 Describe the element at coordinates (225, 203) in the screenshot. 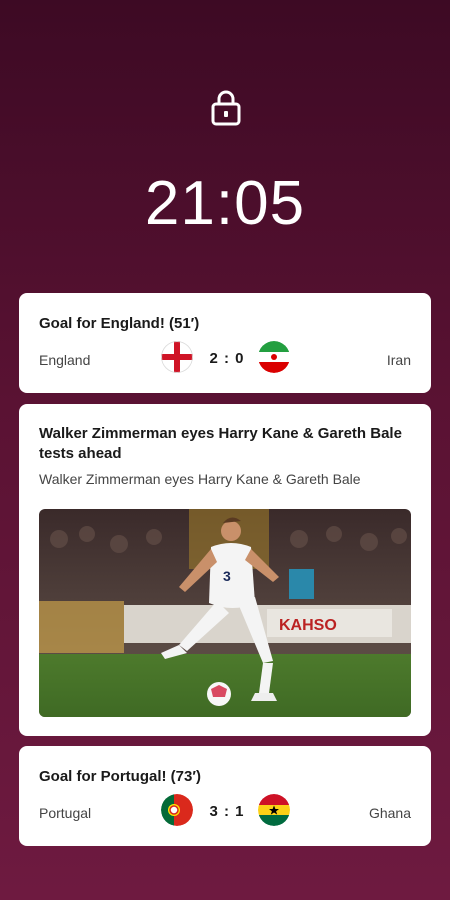

I see `lockscreen-clock: 21:05` at that location.